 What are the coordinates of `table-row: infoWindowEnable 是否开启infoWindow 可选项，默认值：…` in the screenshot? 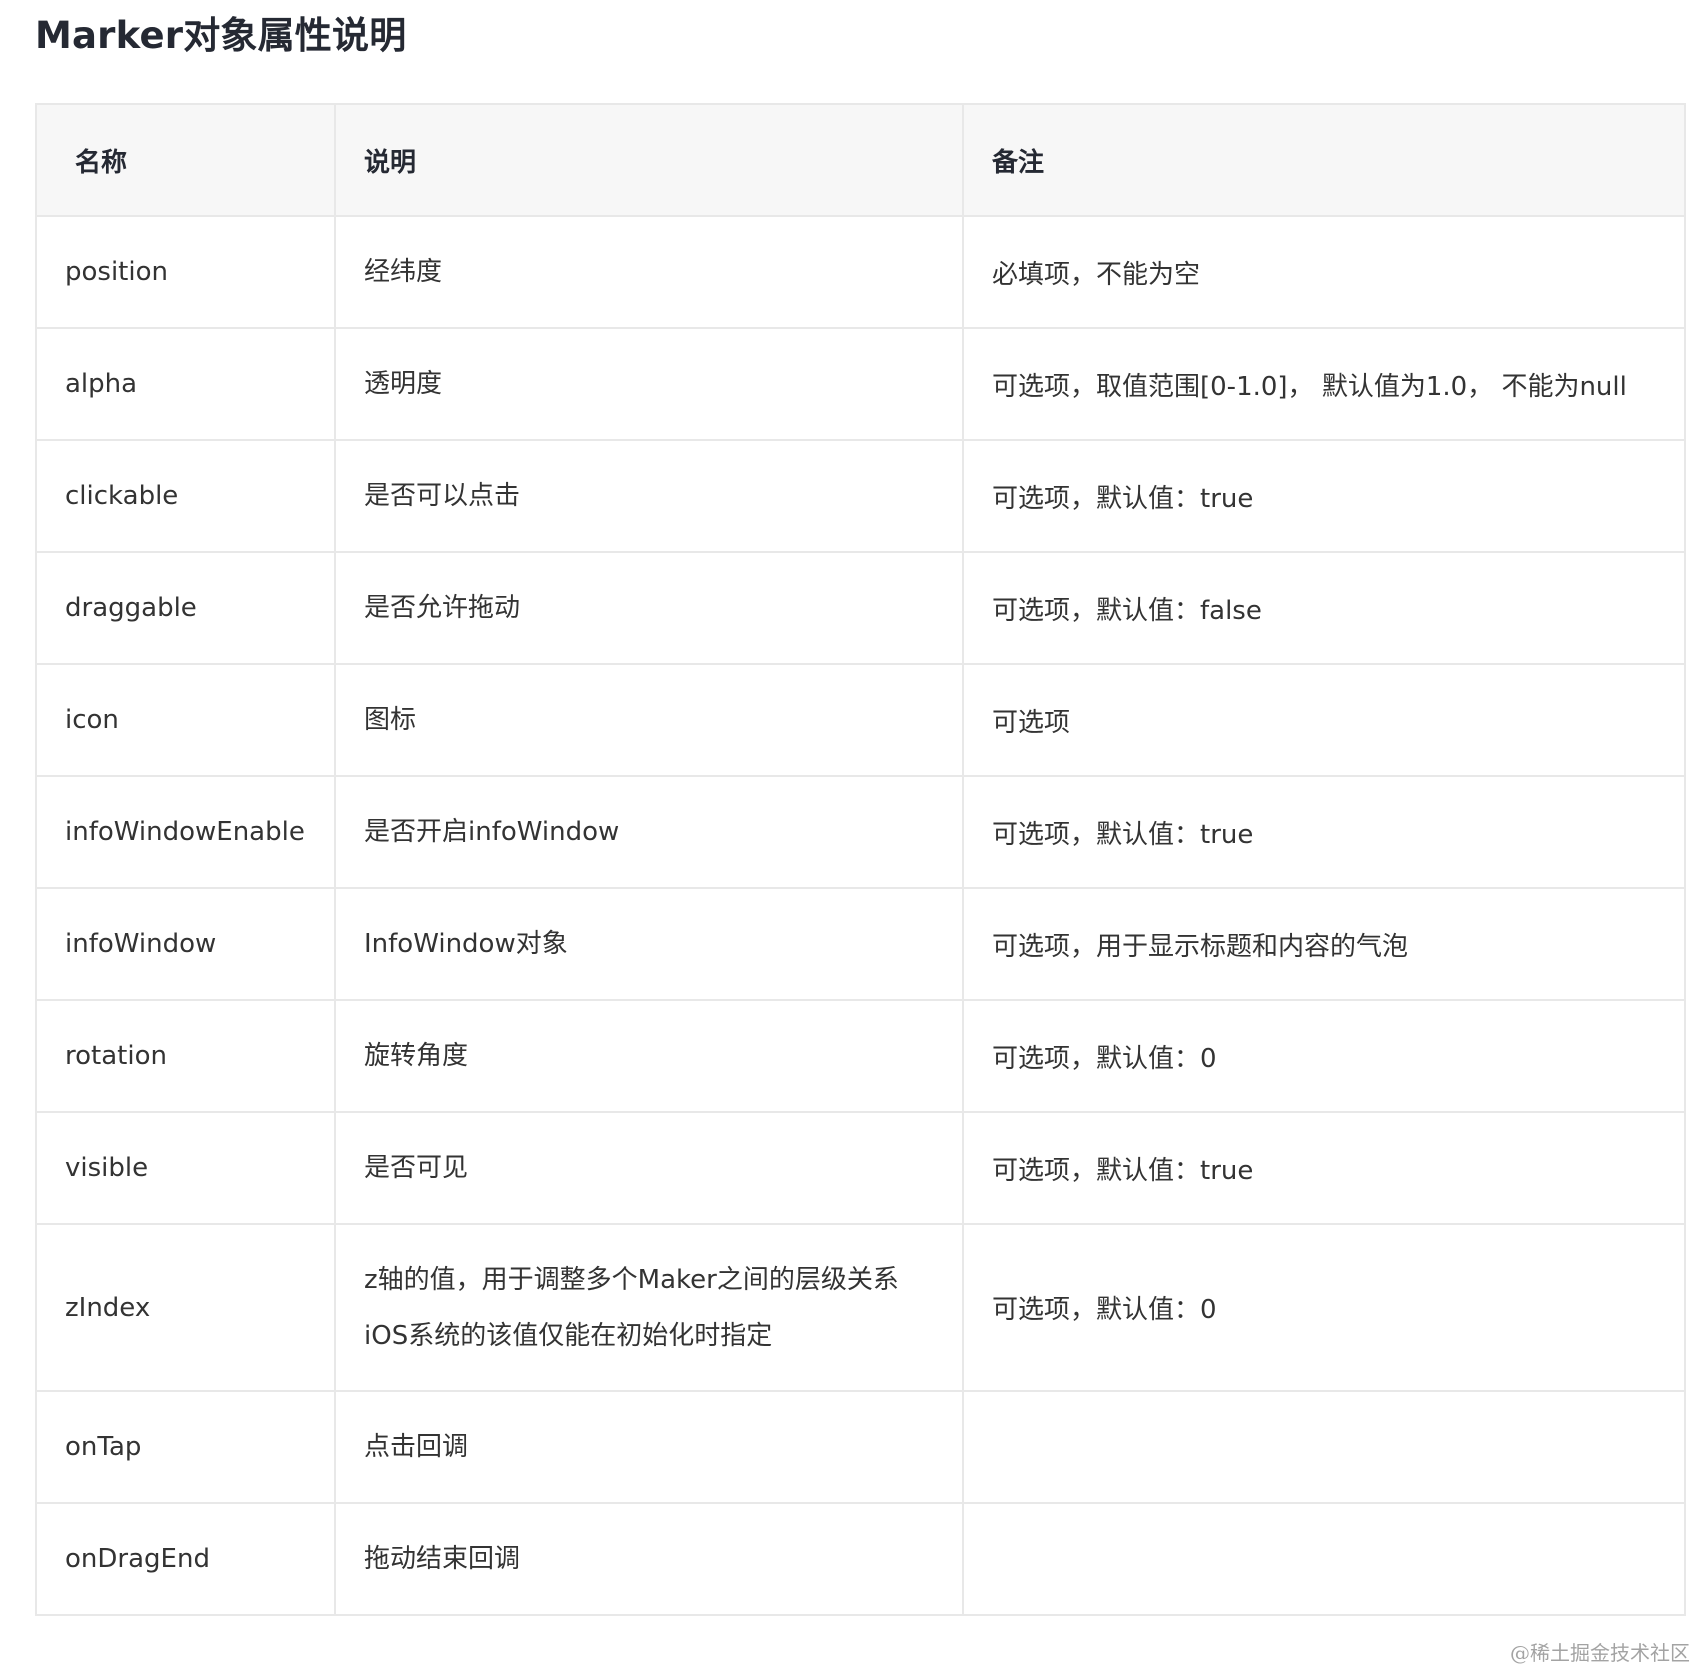 It's located at (860, 832).